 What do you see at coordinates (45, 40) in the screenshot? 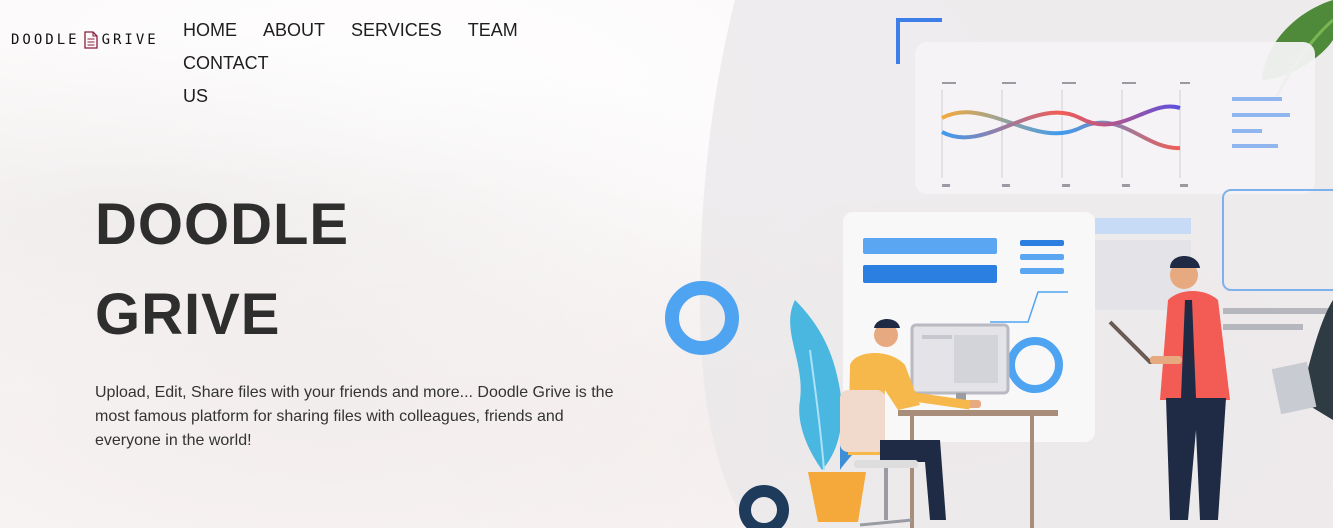
I see `logo-text-left: DOODLE` at bounding box center [45, 40].